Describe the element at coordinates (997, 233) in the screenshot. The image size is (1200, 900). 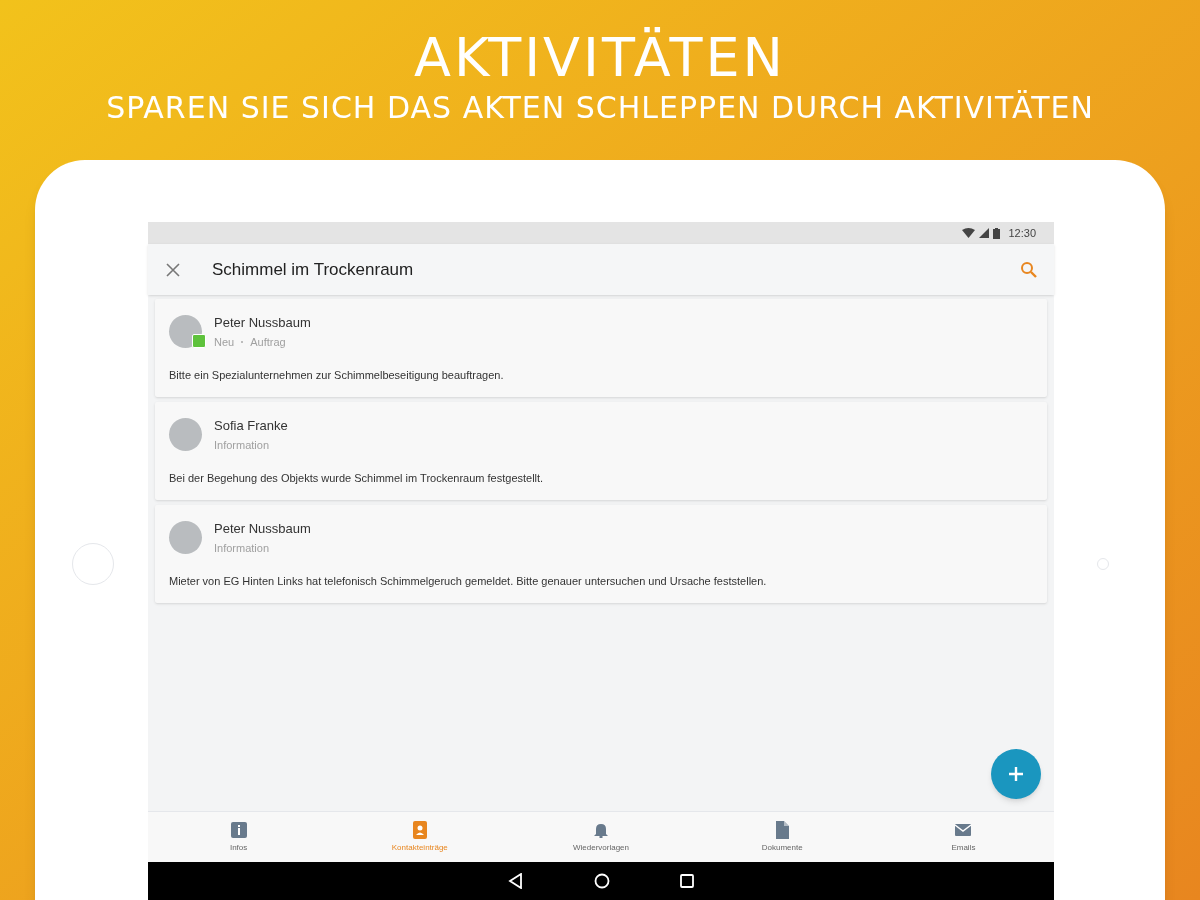
I see `battery-icon` at that location.